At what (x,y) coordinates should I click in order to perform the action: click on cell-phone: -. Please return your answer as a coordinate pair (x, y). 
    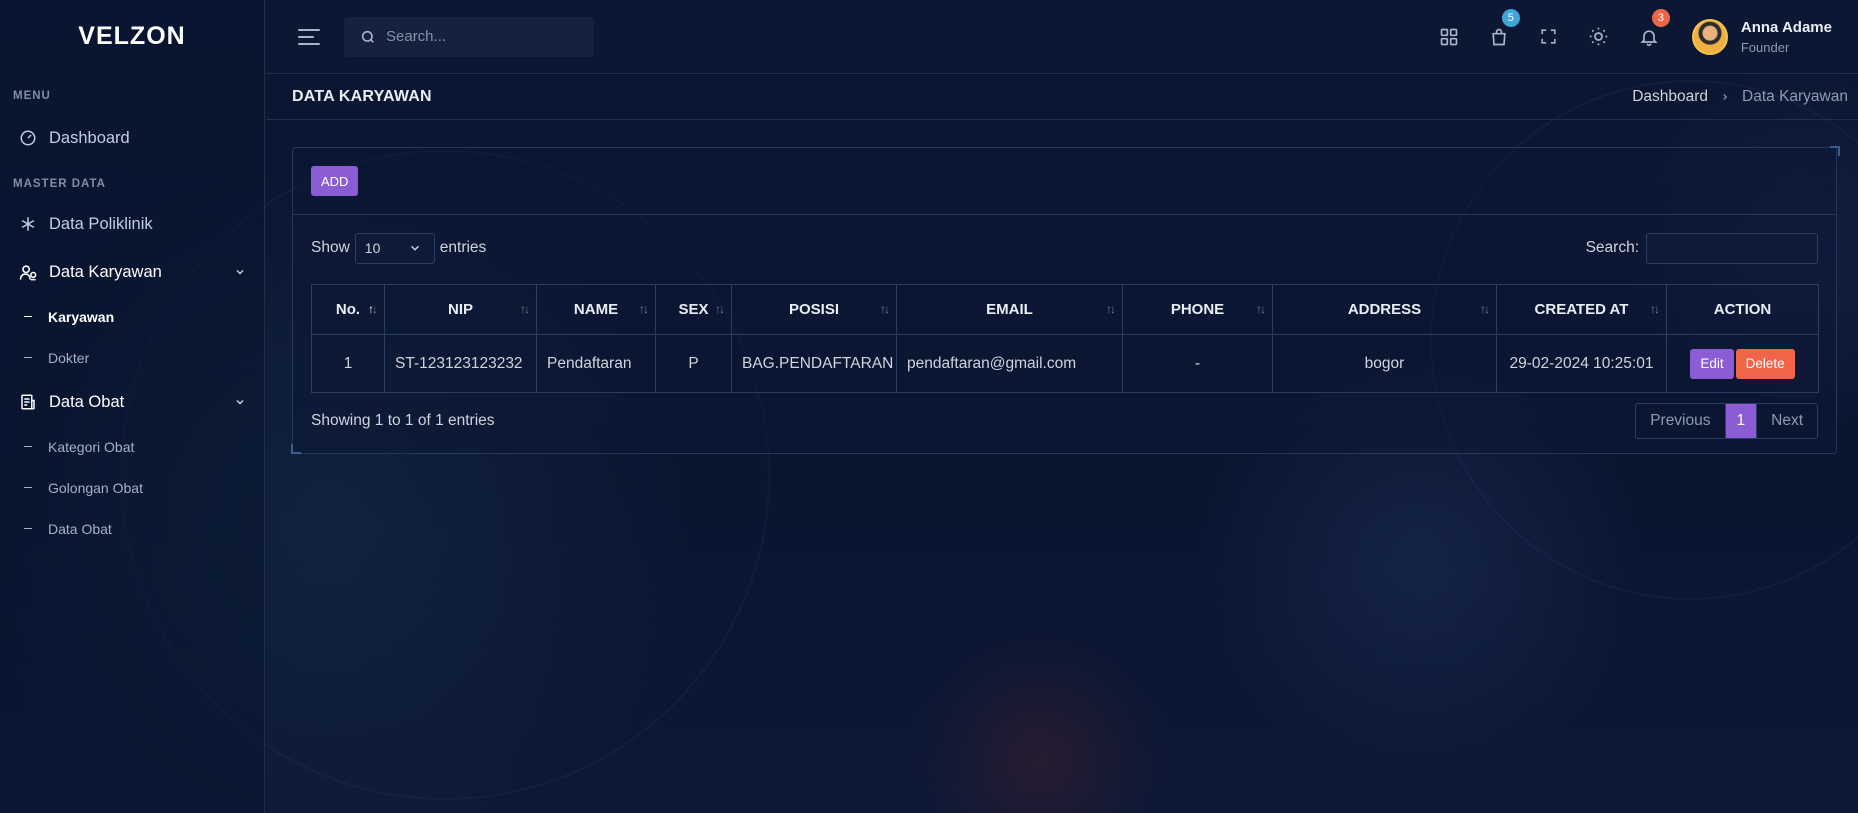
    Looking at the image, I should click on (1197, 363).